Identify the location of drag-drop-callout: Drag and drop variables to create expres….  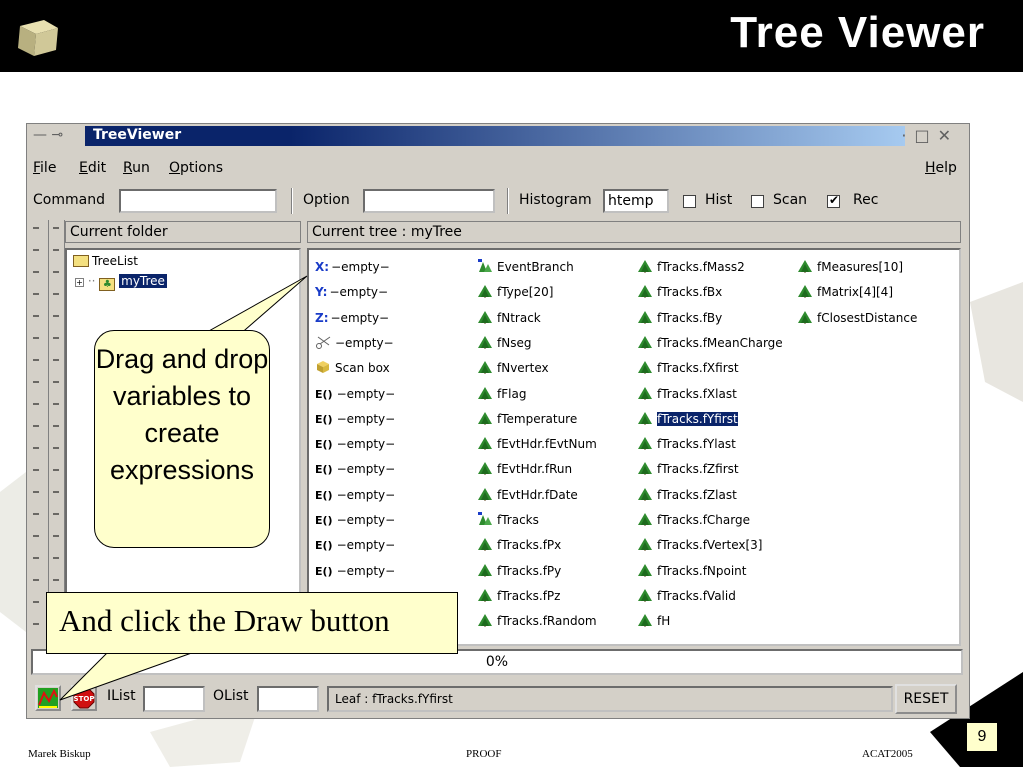
(182, 439).